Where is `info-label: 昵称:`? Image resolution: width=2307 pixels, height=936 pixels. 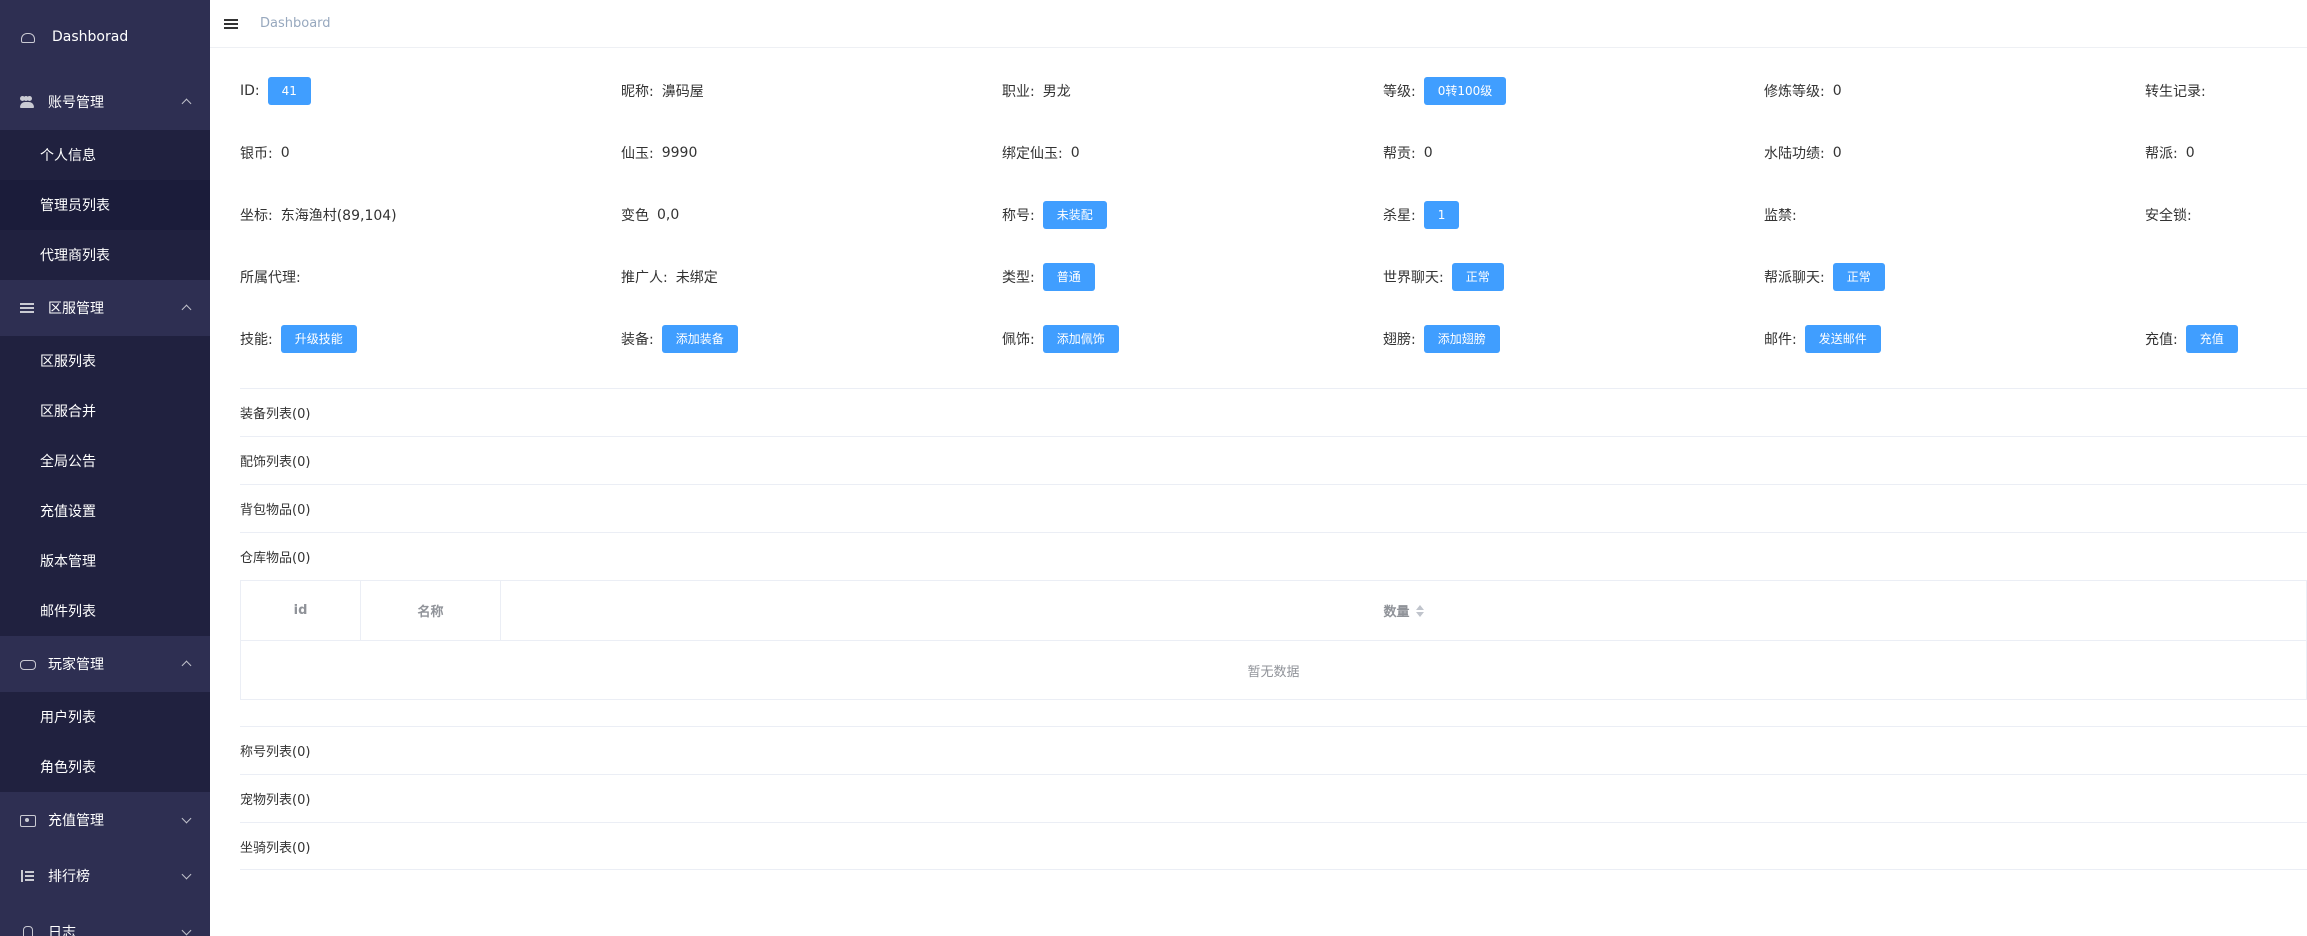 info-label: 昵称: is located at coordinates (637, 92).